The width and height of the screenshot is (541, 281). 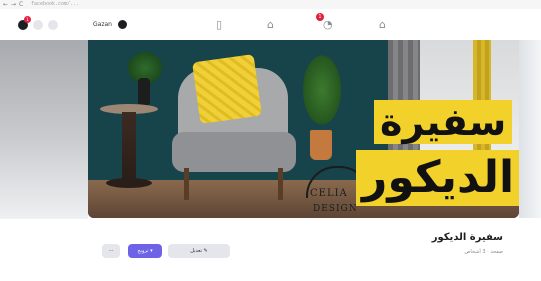 I want to click on potted-plant, so click(x=322, y=90).